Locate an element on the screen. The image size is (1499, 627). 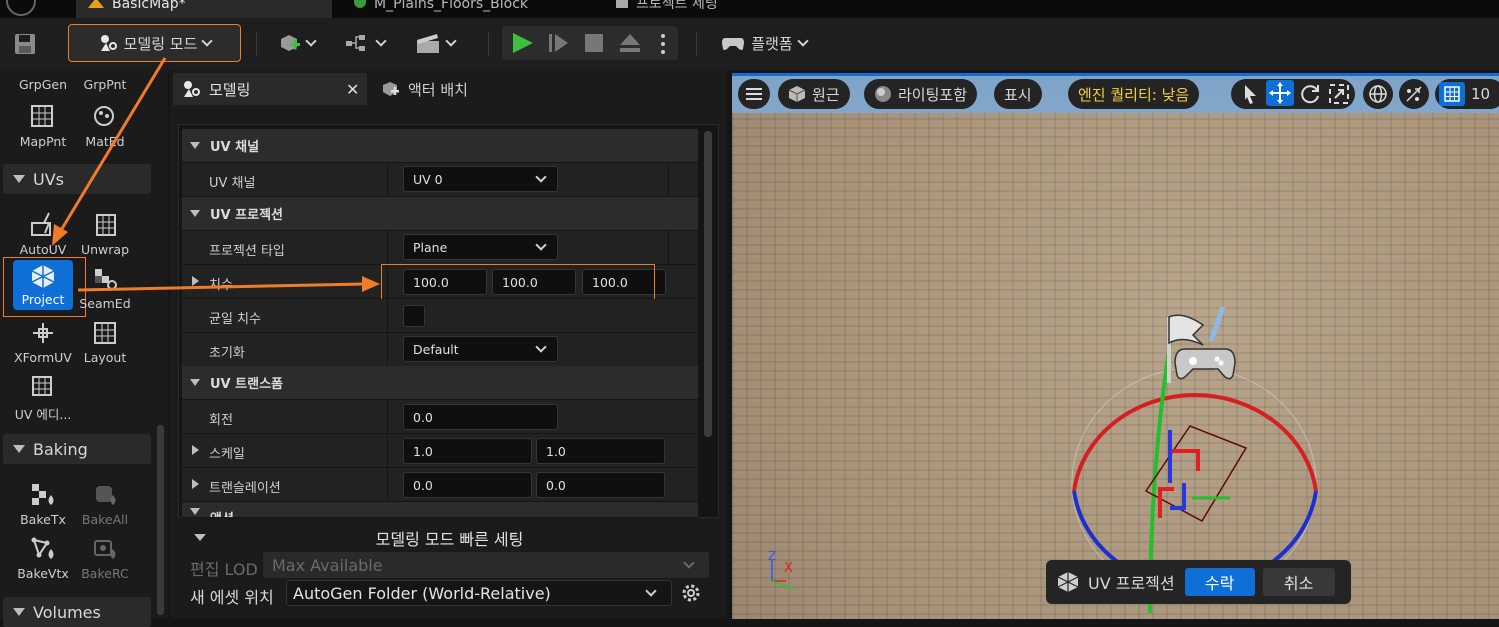
annotation-arrows is located at coordinates (216, 174).